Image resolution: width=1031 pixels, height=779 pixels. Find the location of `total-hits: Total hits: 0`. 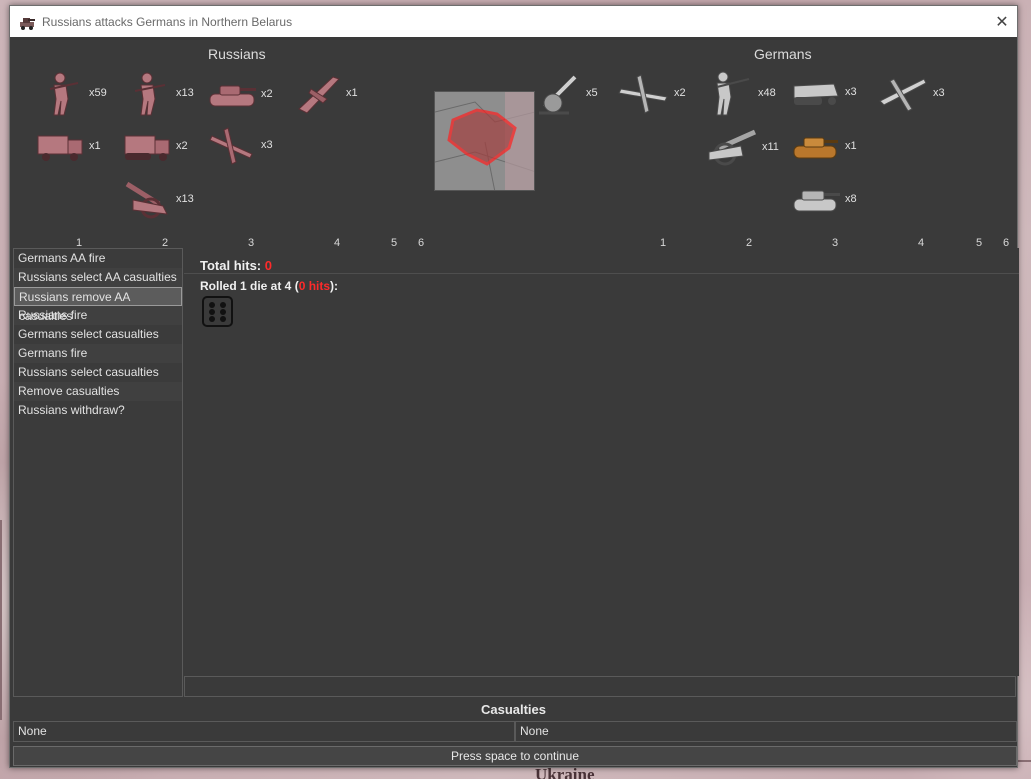

total-hits: Total hits: 0 is located at coordinates (236, 265).